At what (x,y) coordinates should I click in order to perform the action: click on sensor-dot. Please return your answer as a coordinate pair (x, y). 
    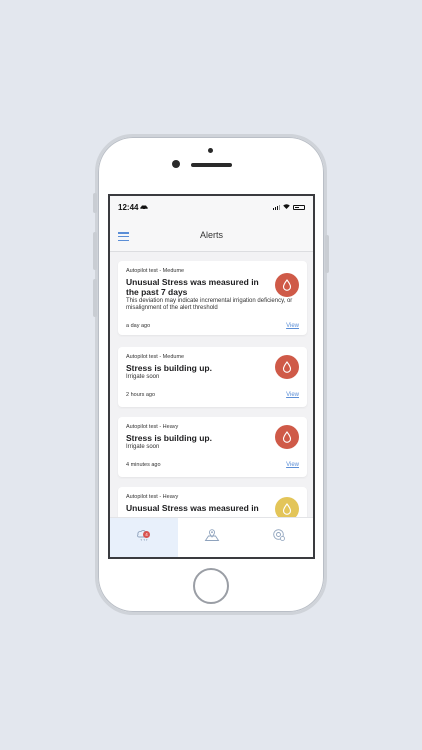
    Looking at the image, I should click on (176, 164).